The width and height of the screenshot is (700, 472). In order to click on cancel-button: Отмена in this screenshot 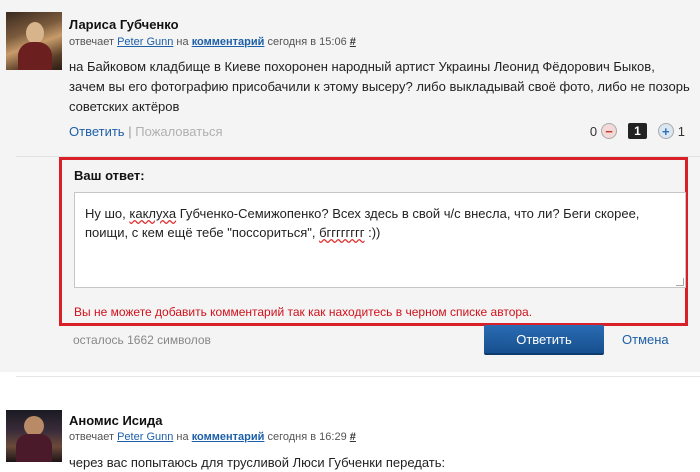, I will do `click(645, 339)`.